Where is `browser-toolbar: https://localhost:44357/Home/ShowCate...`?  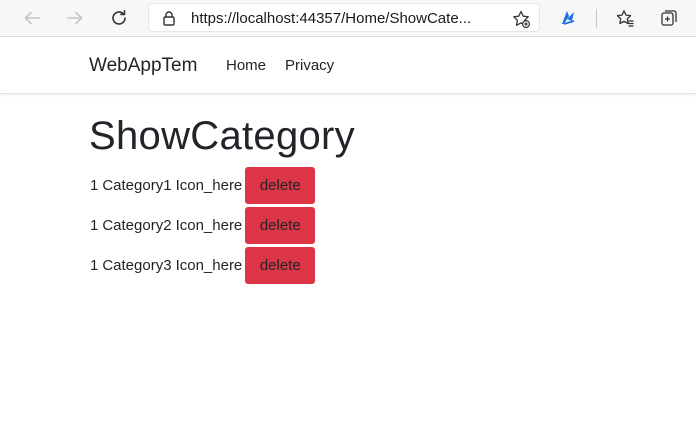 browser-toolbar: https://localhost:44357/Home/ShowCate... is located at coordinates (348, 18).